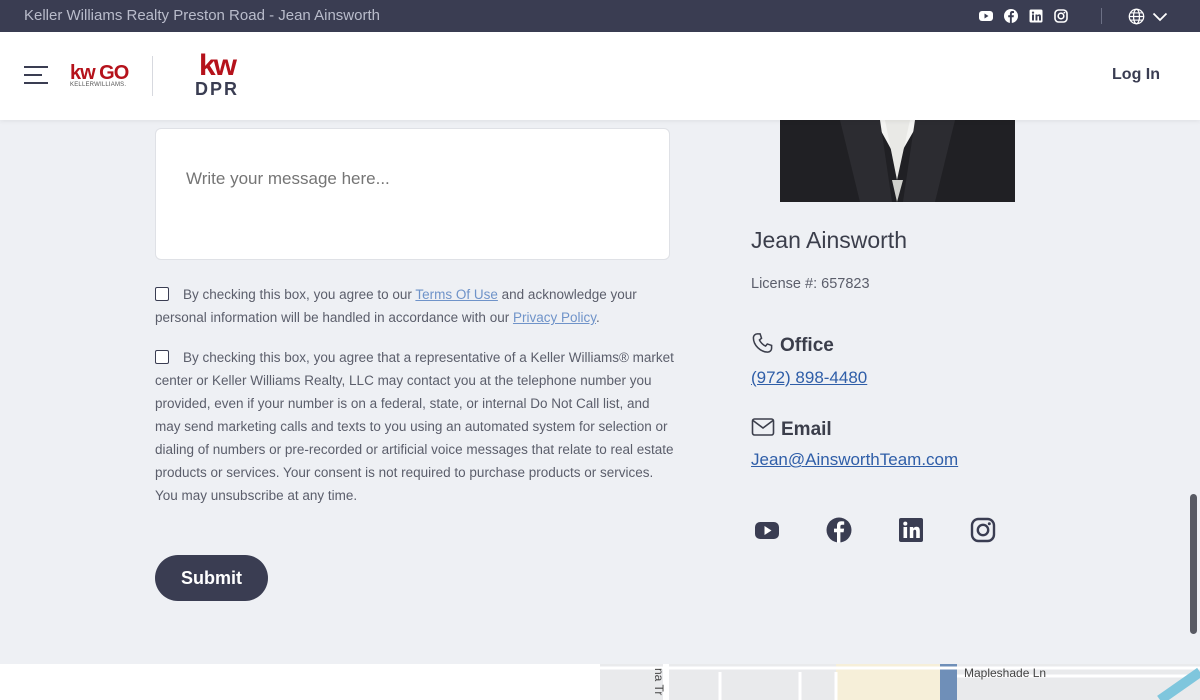 The image size is (1200, 700). What do you see at coordinates (1193, 564) in the screenshot?
I see `page-scrollbar` at bounding box center [1193, 564].